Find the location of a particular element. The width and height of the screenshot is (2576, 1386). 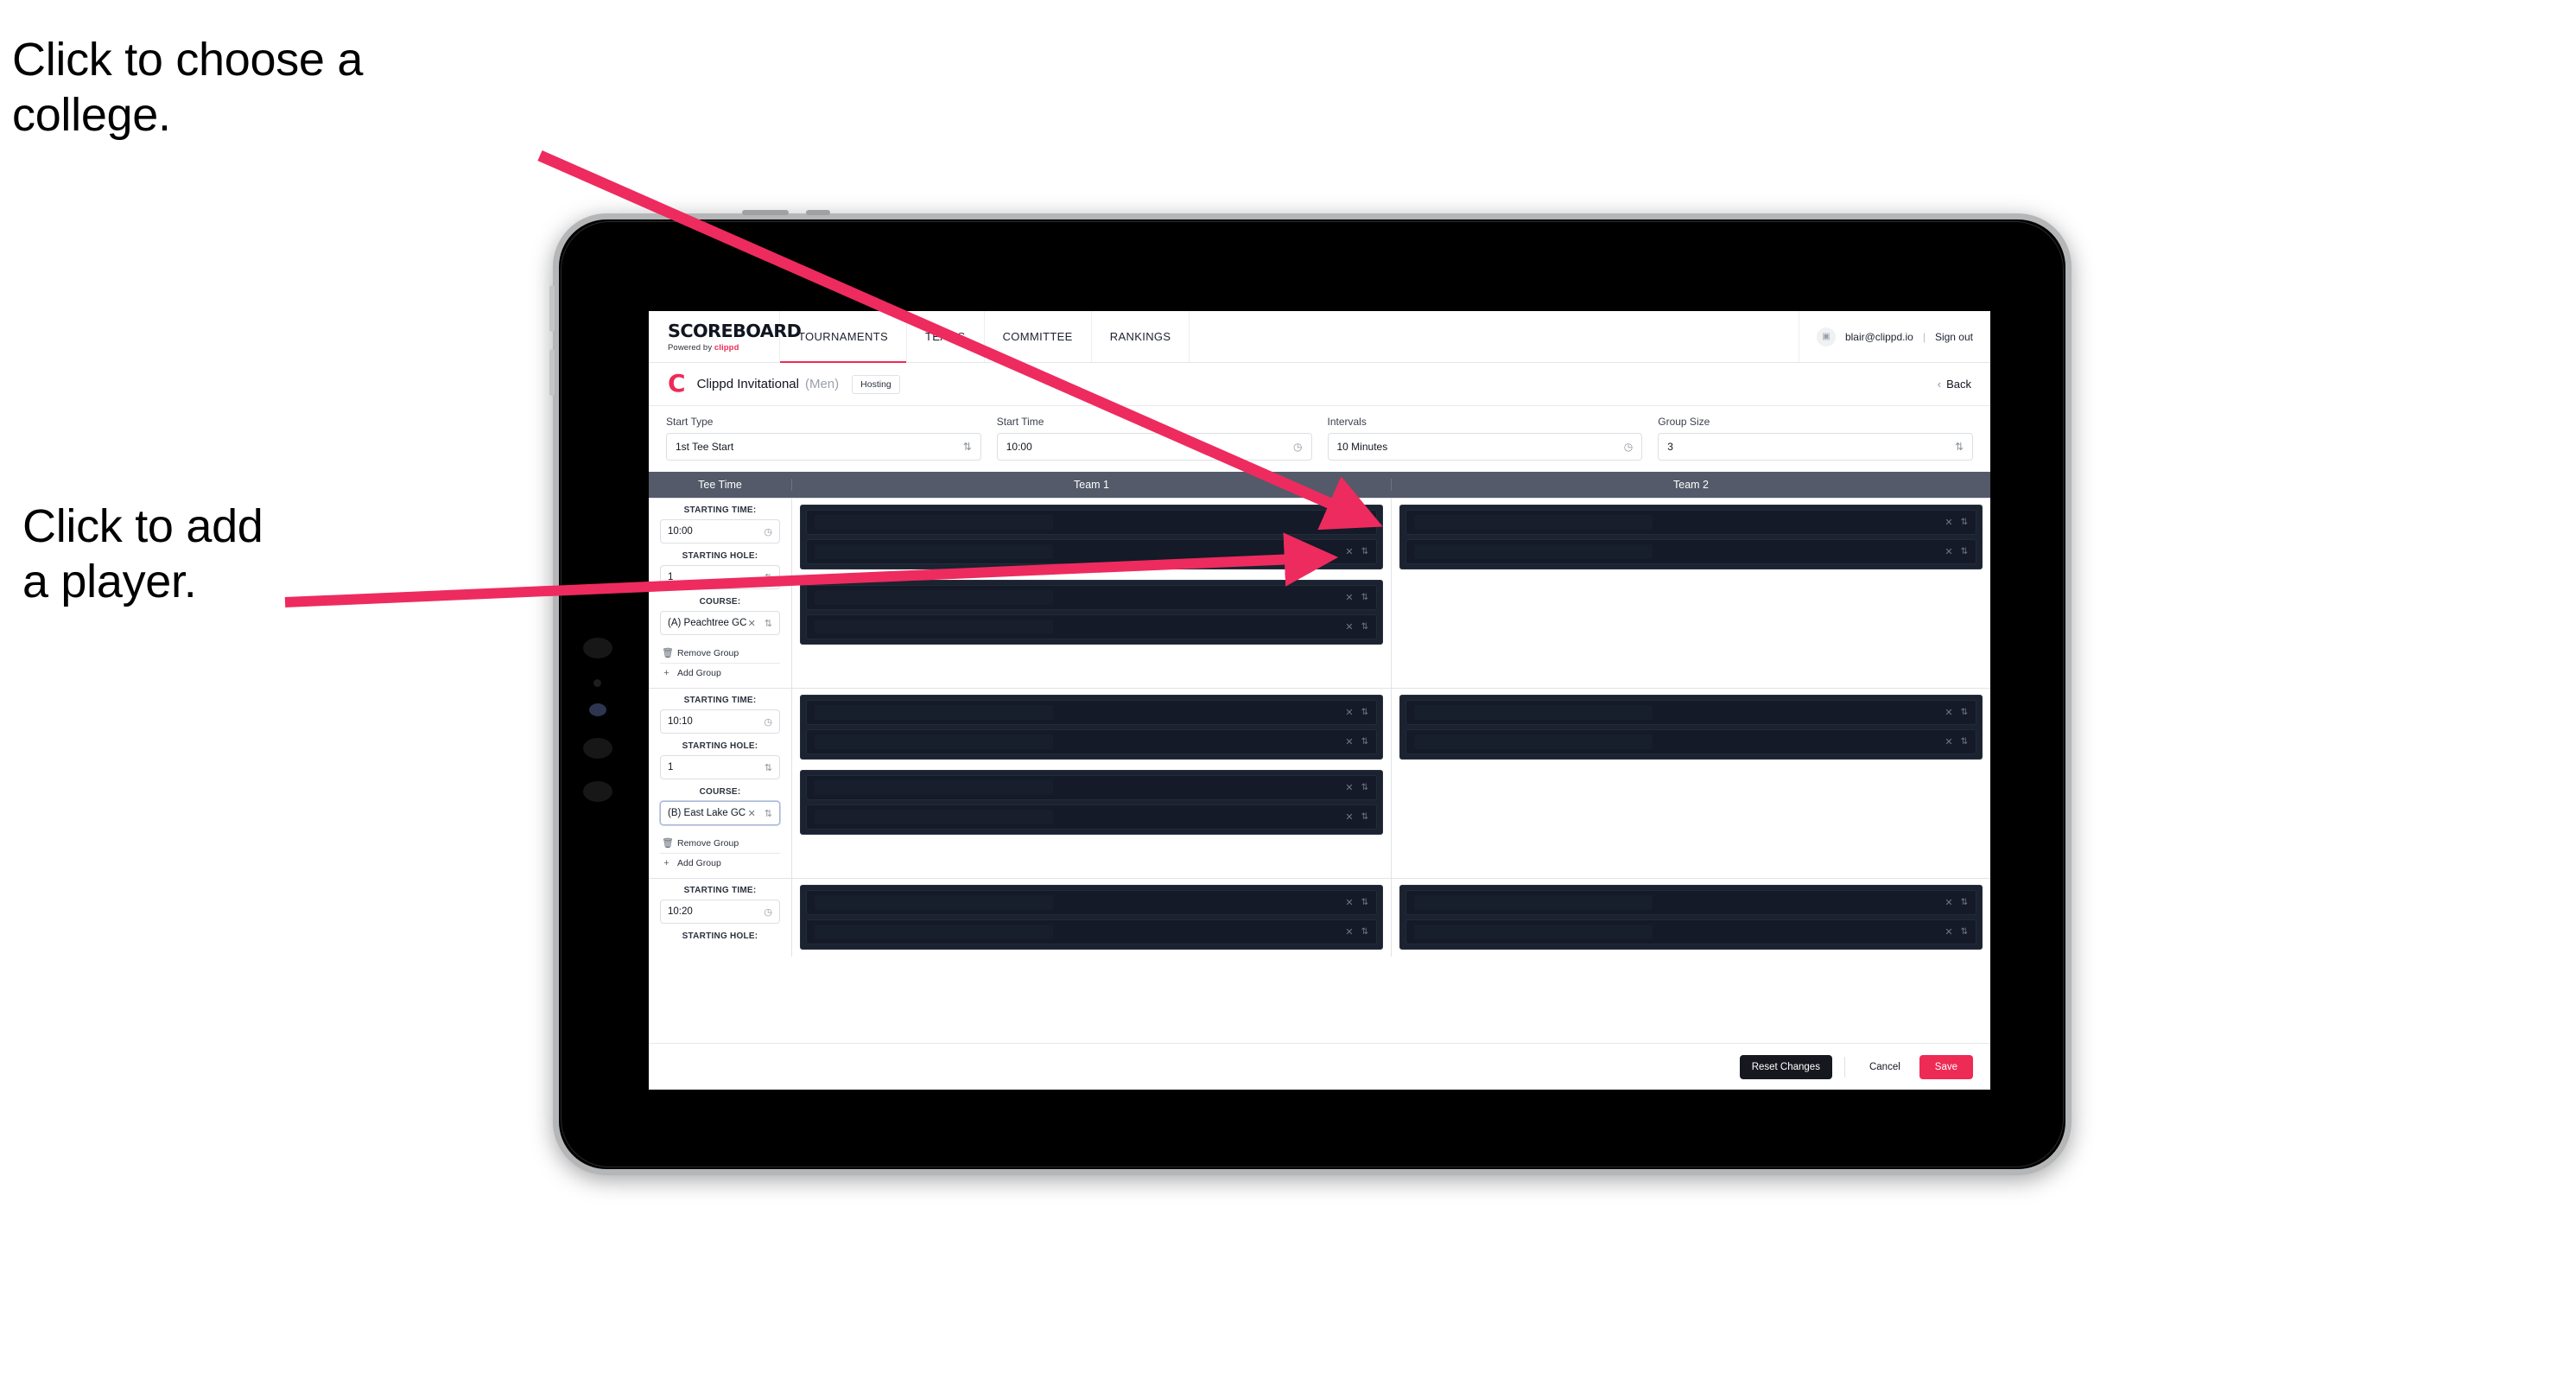

settings-label: Group Size is located at coordinates (1684, 422).